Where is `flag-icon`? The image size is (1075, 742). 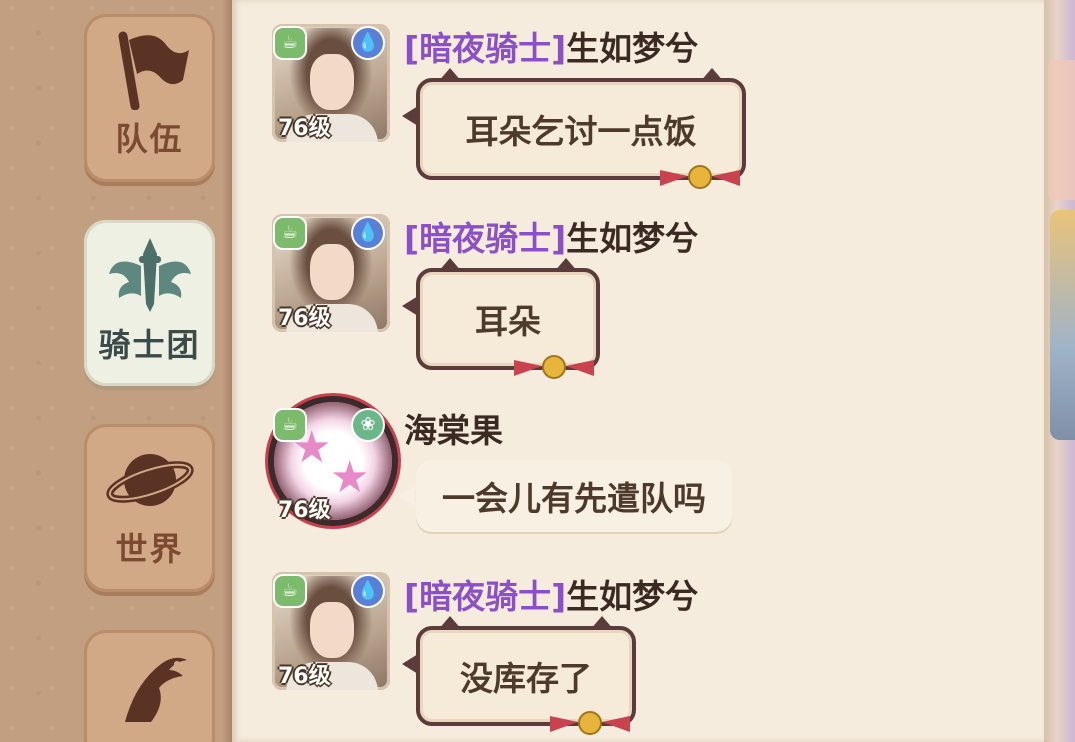
flag-icon is located at coordinates (153, 70).